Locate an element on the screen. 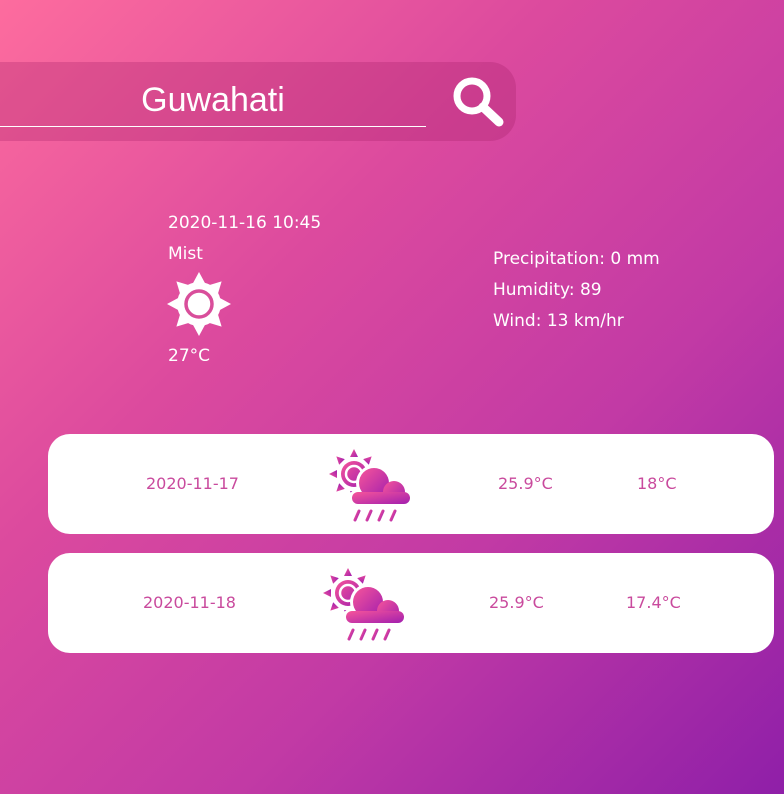 This screenshot has width=784, height=794. current-datetime: 2020-11-16 10:45 is located at coordinates (245, 223).